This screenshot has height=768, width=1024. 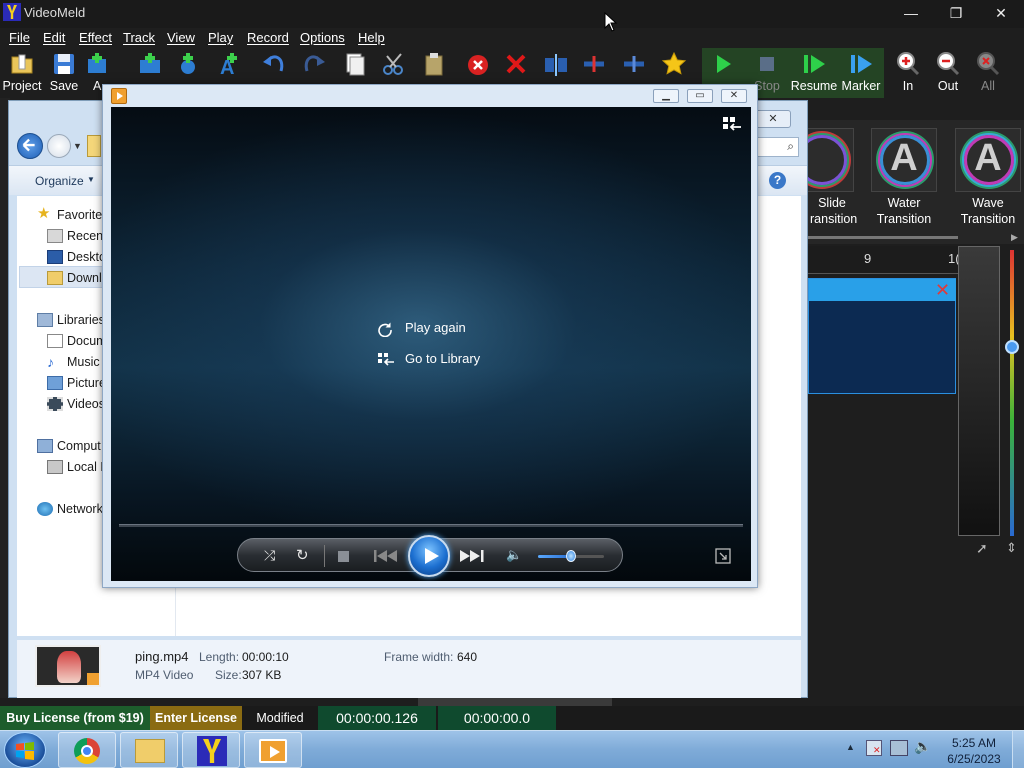 What do you see at coordinates (371, 37) in the screenshot?
I see `menu-help: Help` at bounding box center [371, 37].